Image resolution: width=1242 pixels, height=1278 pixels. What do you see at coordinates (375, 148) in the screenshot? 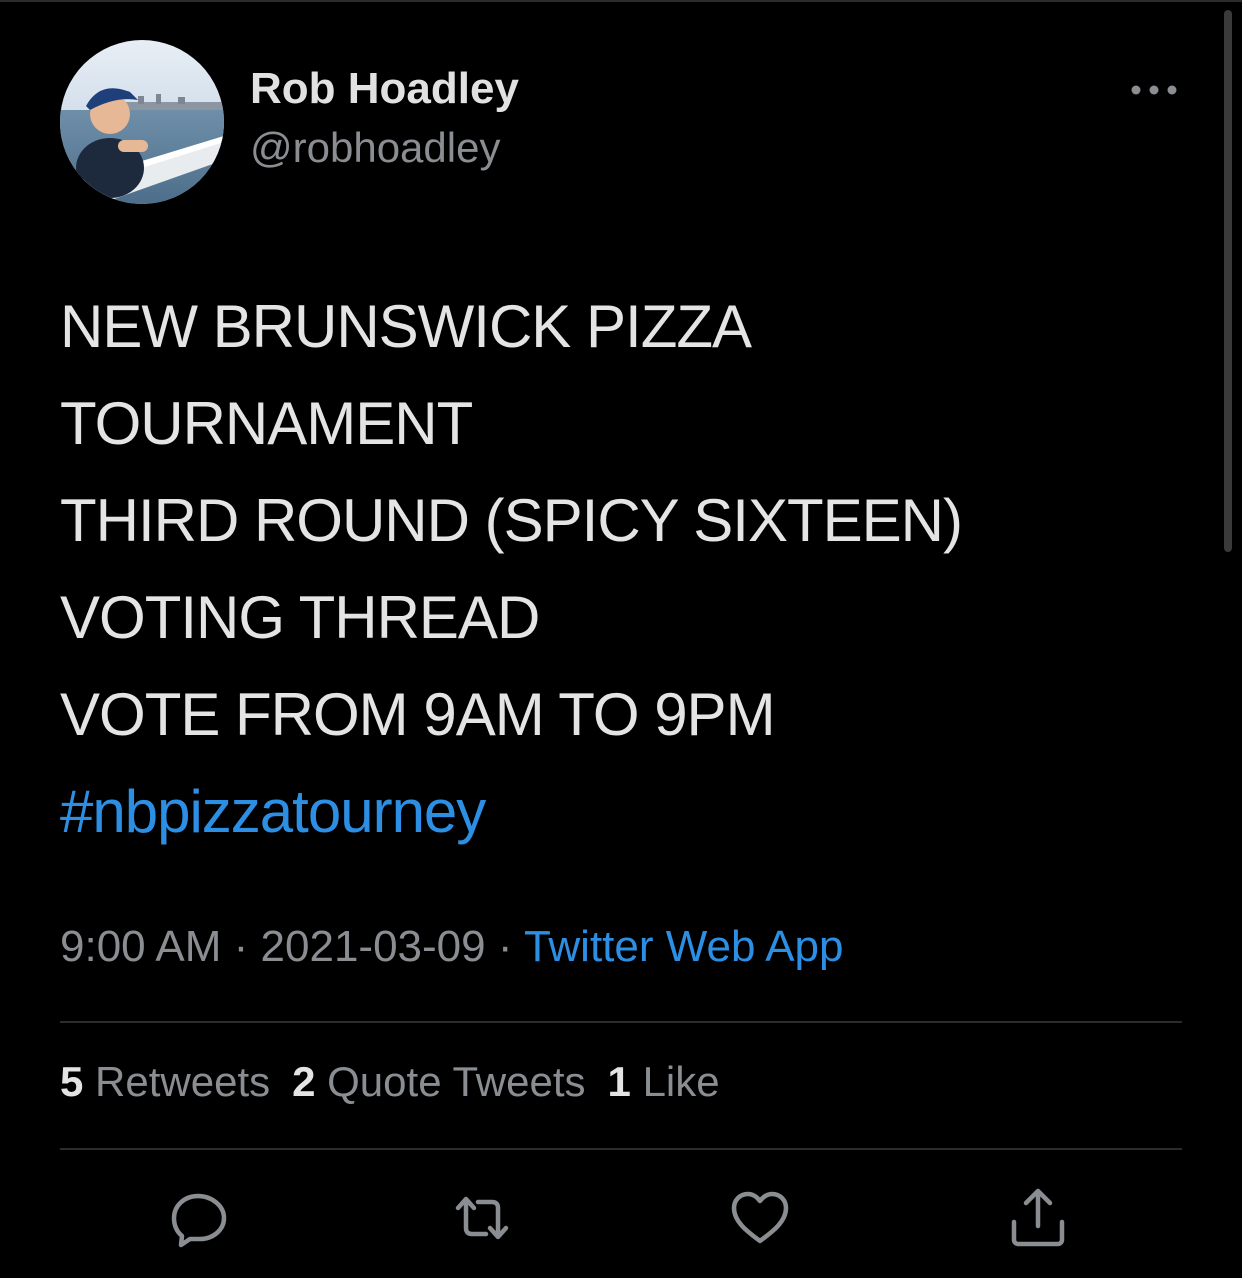
I see `author-handle: @robhoadley` at bounding box center [375, 148].